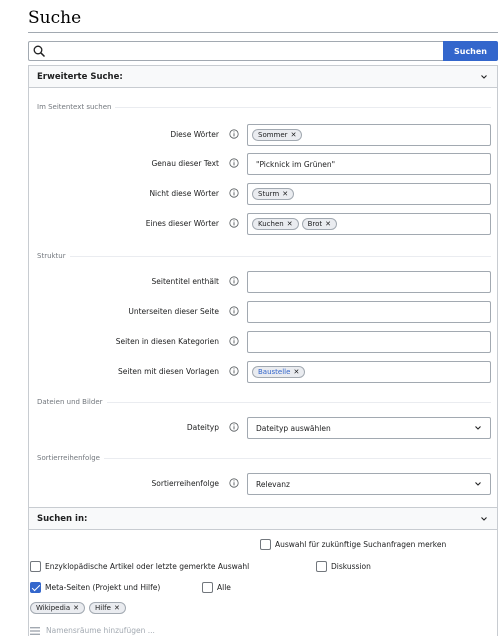 This screenshot has height=636, width=501. What do you see at coordinates (58, 608) in the screenshot?
I see `chip: Wikipedia ✕` at bounding box center [58, 608].